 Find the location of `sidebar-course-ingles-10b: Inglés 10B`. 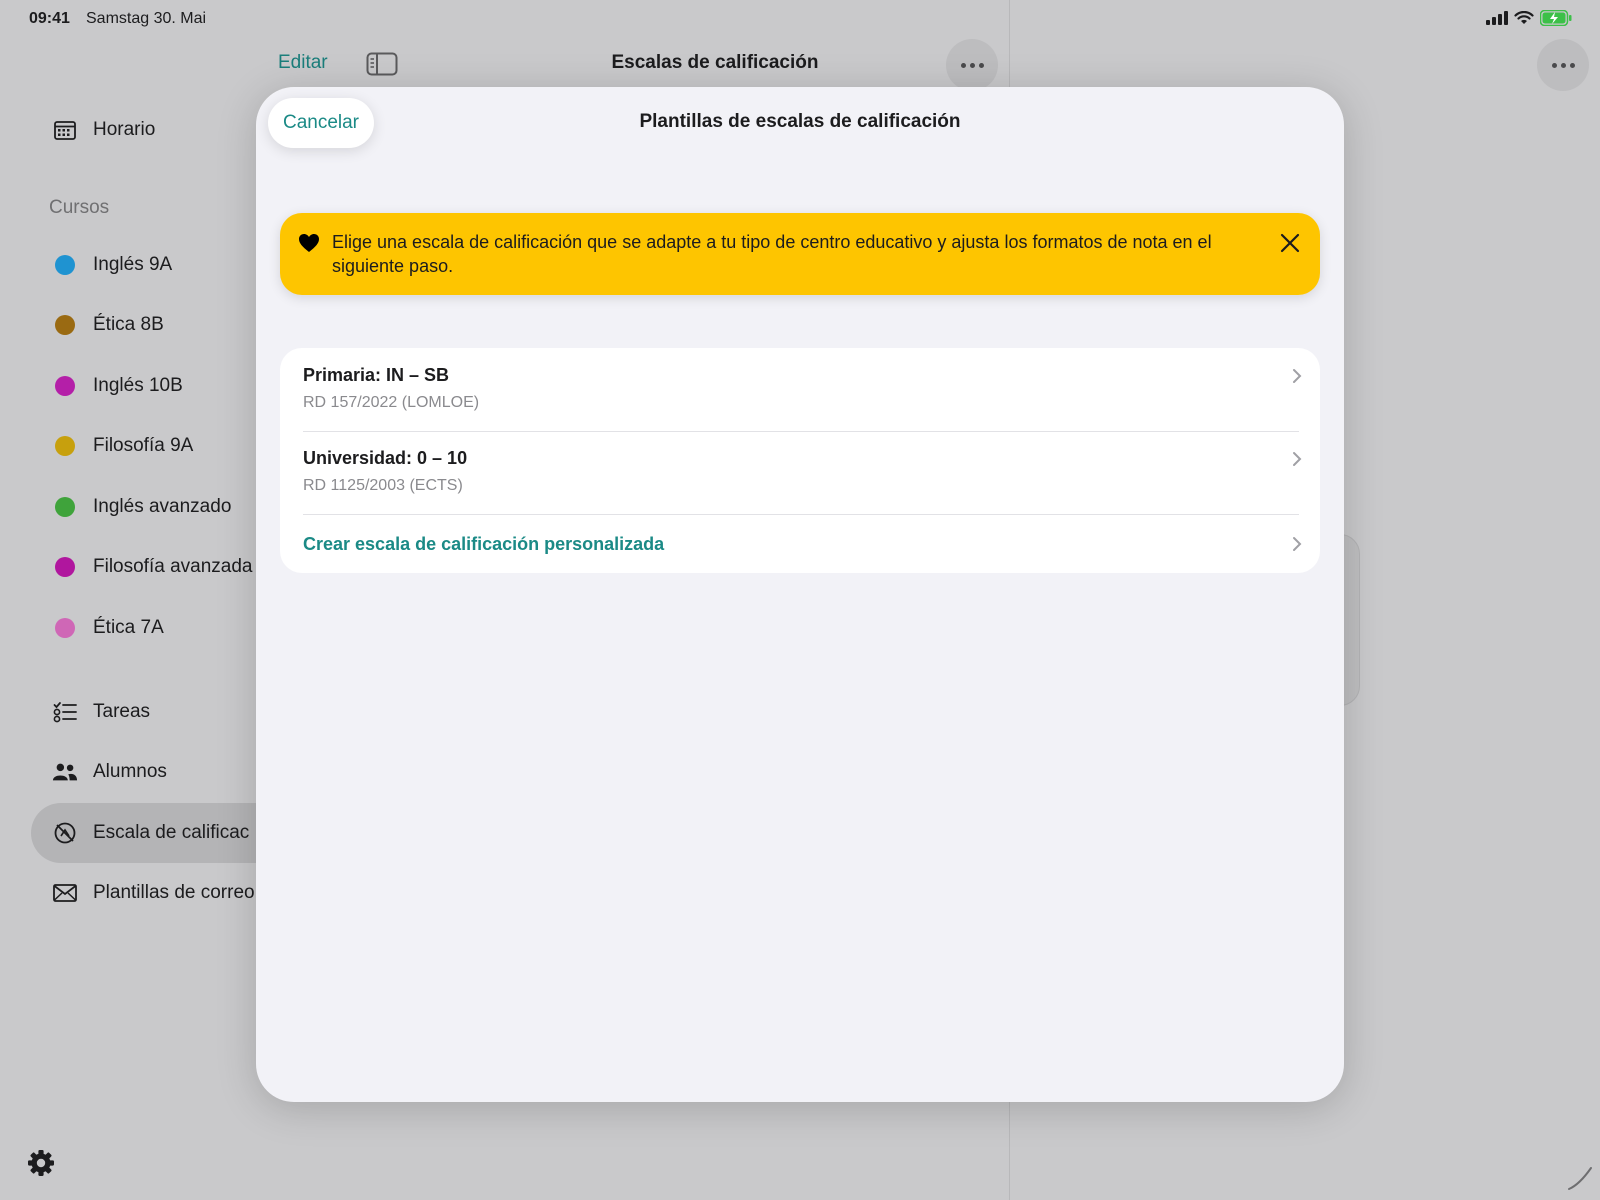

sidebar-course-ingles-10b: Inglés 10B is located at coordinates (117, 386).